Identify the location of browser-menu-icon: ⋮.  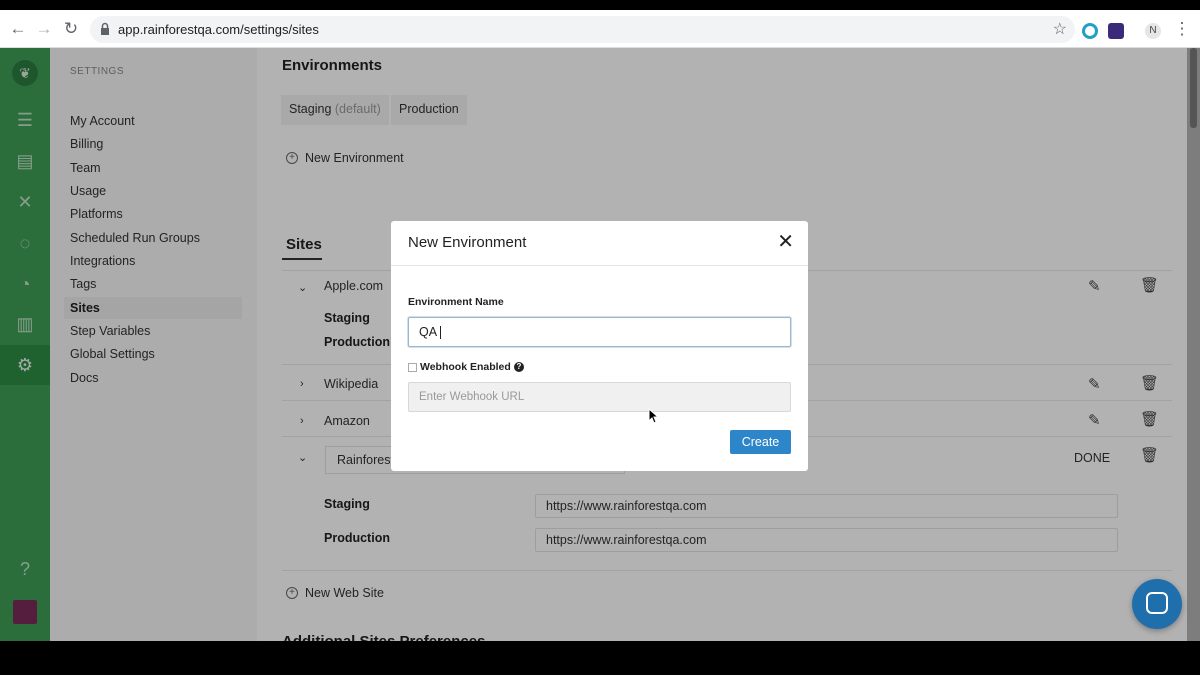
(1182, 29).